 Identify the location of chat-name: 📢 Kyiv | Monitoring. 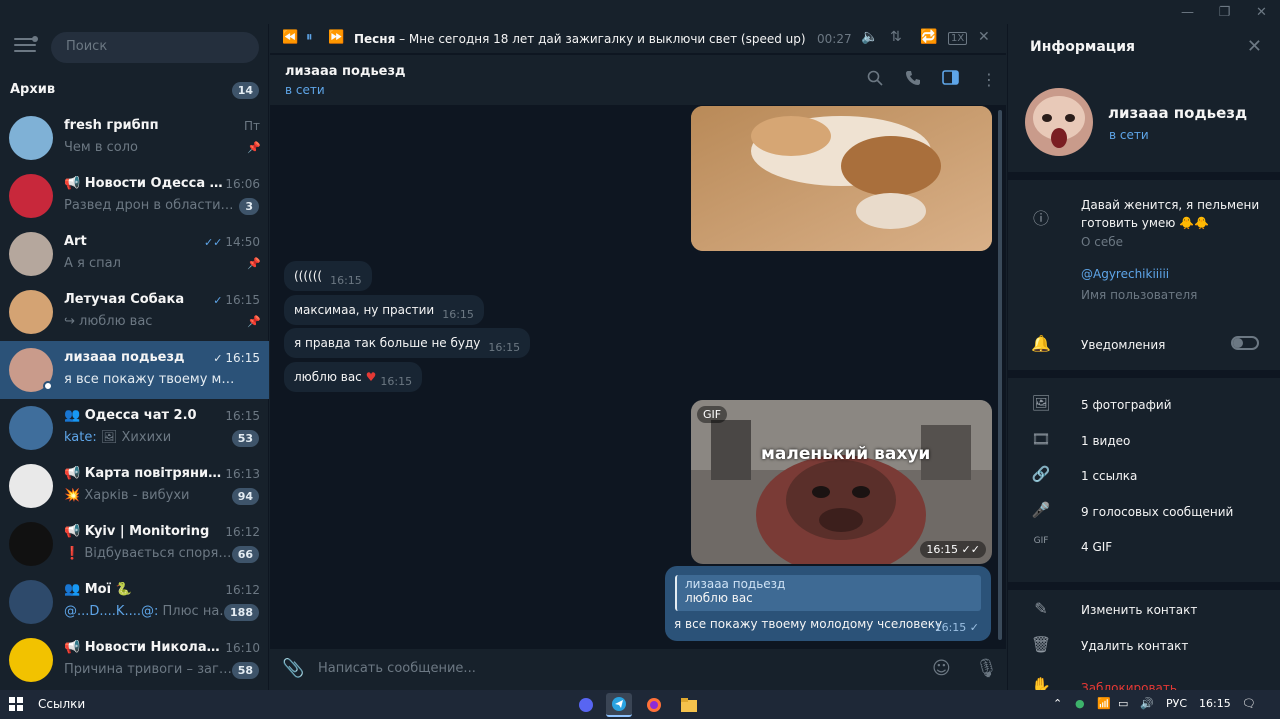
(137, 531).